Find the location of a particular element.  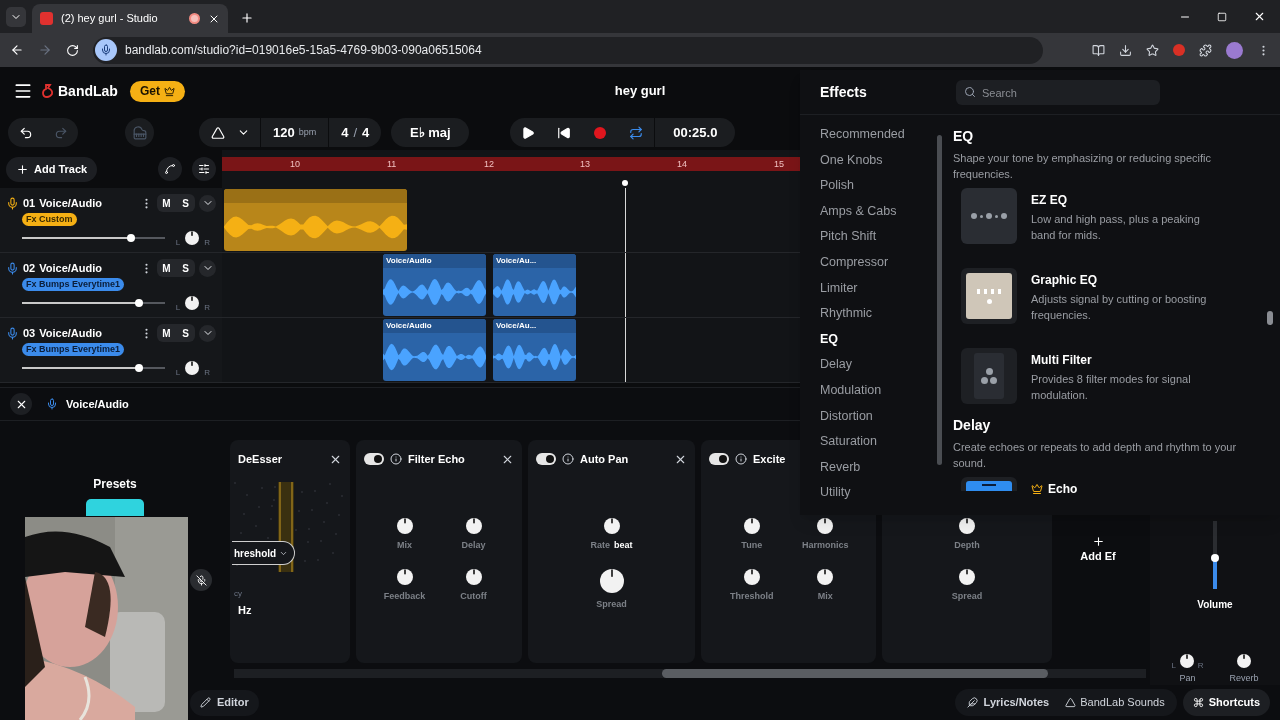

preset-tile is located at coordinates (115, 507).